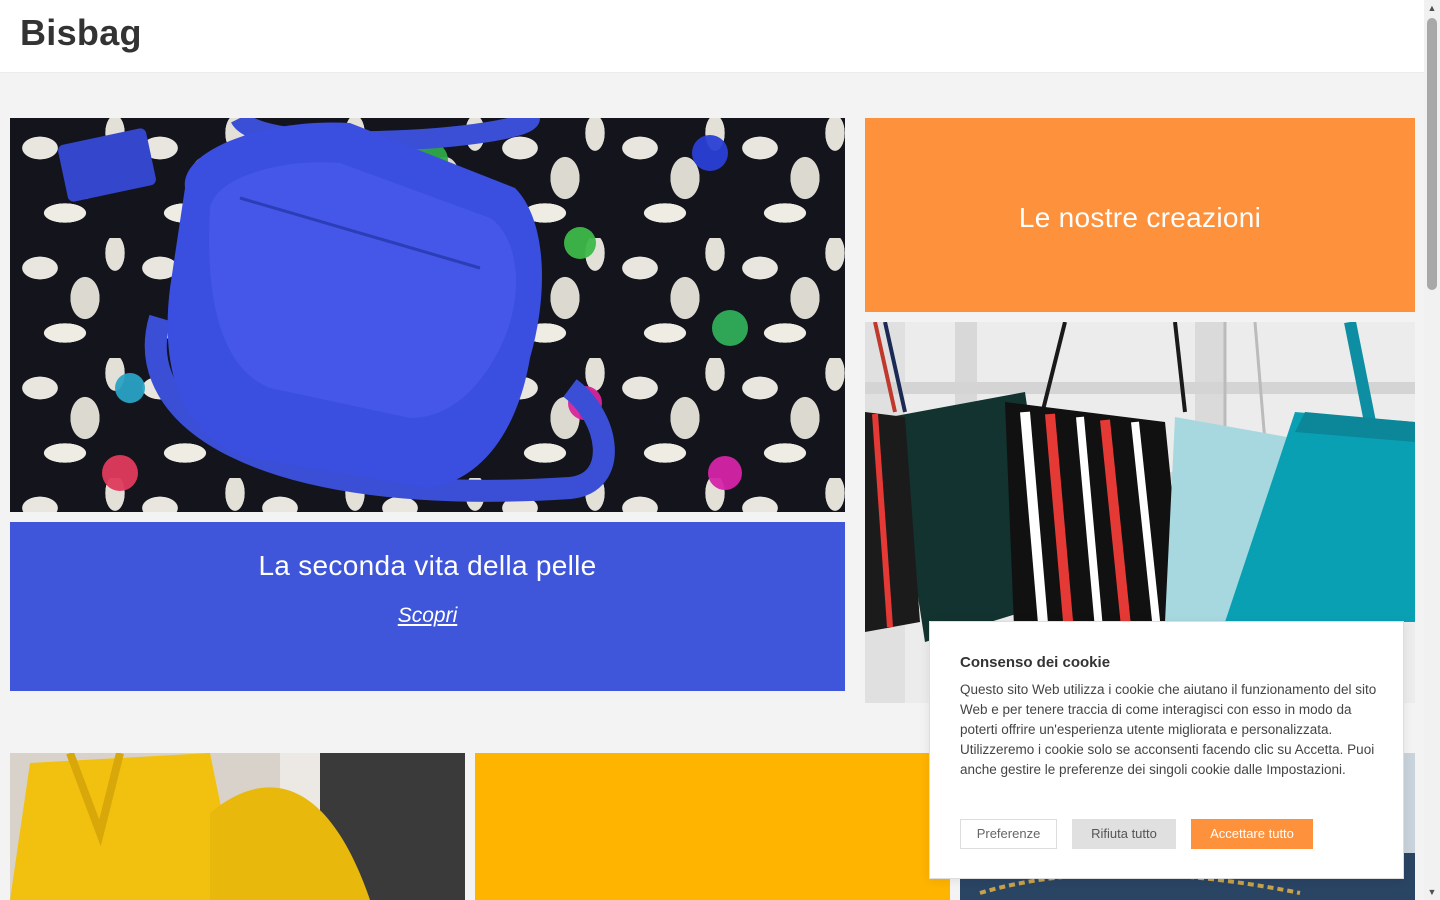 The height and width of the screenshot is (900, 1440). What do you see at coordinates (1140, 217) in the screenshot?
I see `creations-title: Le nostre creazioni` at bounding box center [1140, 217].